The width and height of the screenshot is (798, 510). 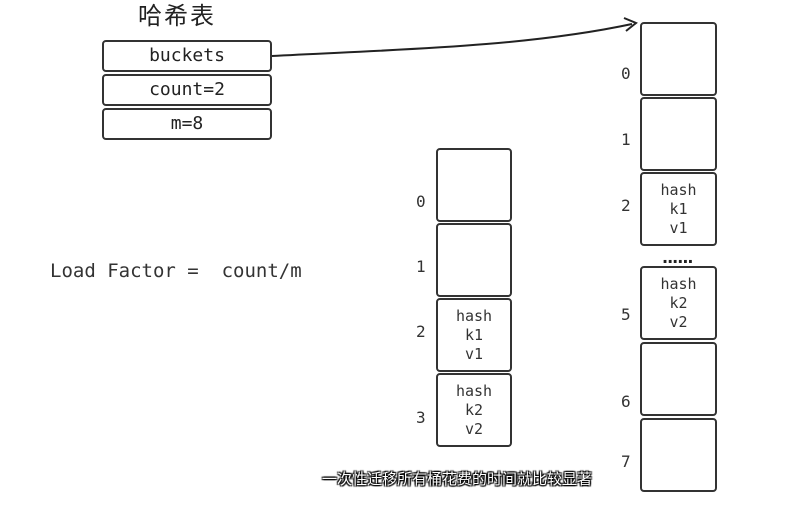 I want to click on large-index-1: 1, so click(x=626, y=139).